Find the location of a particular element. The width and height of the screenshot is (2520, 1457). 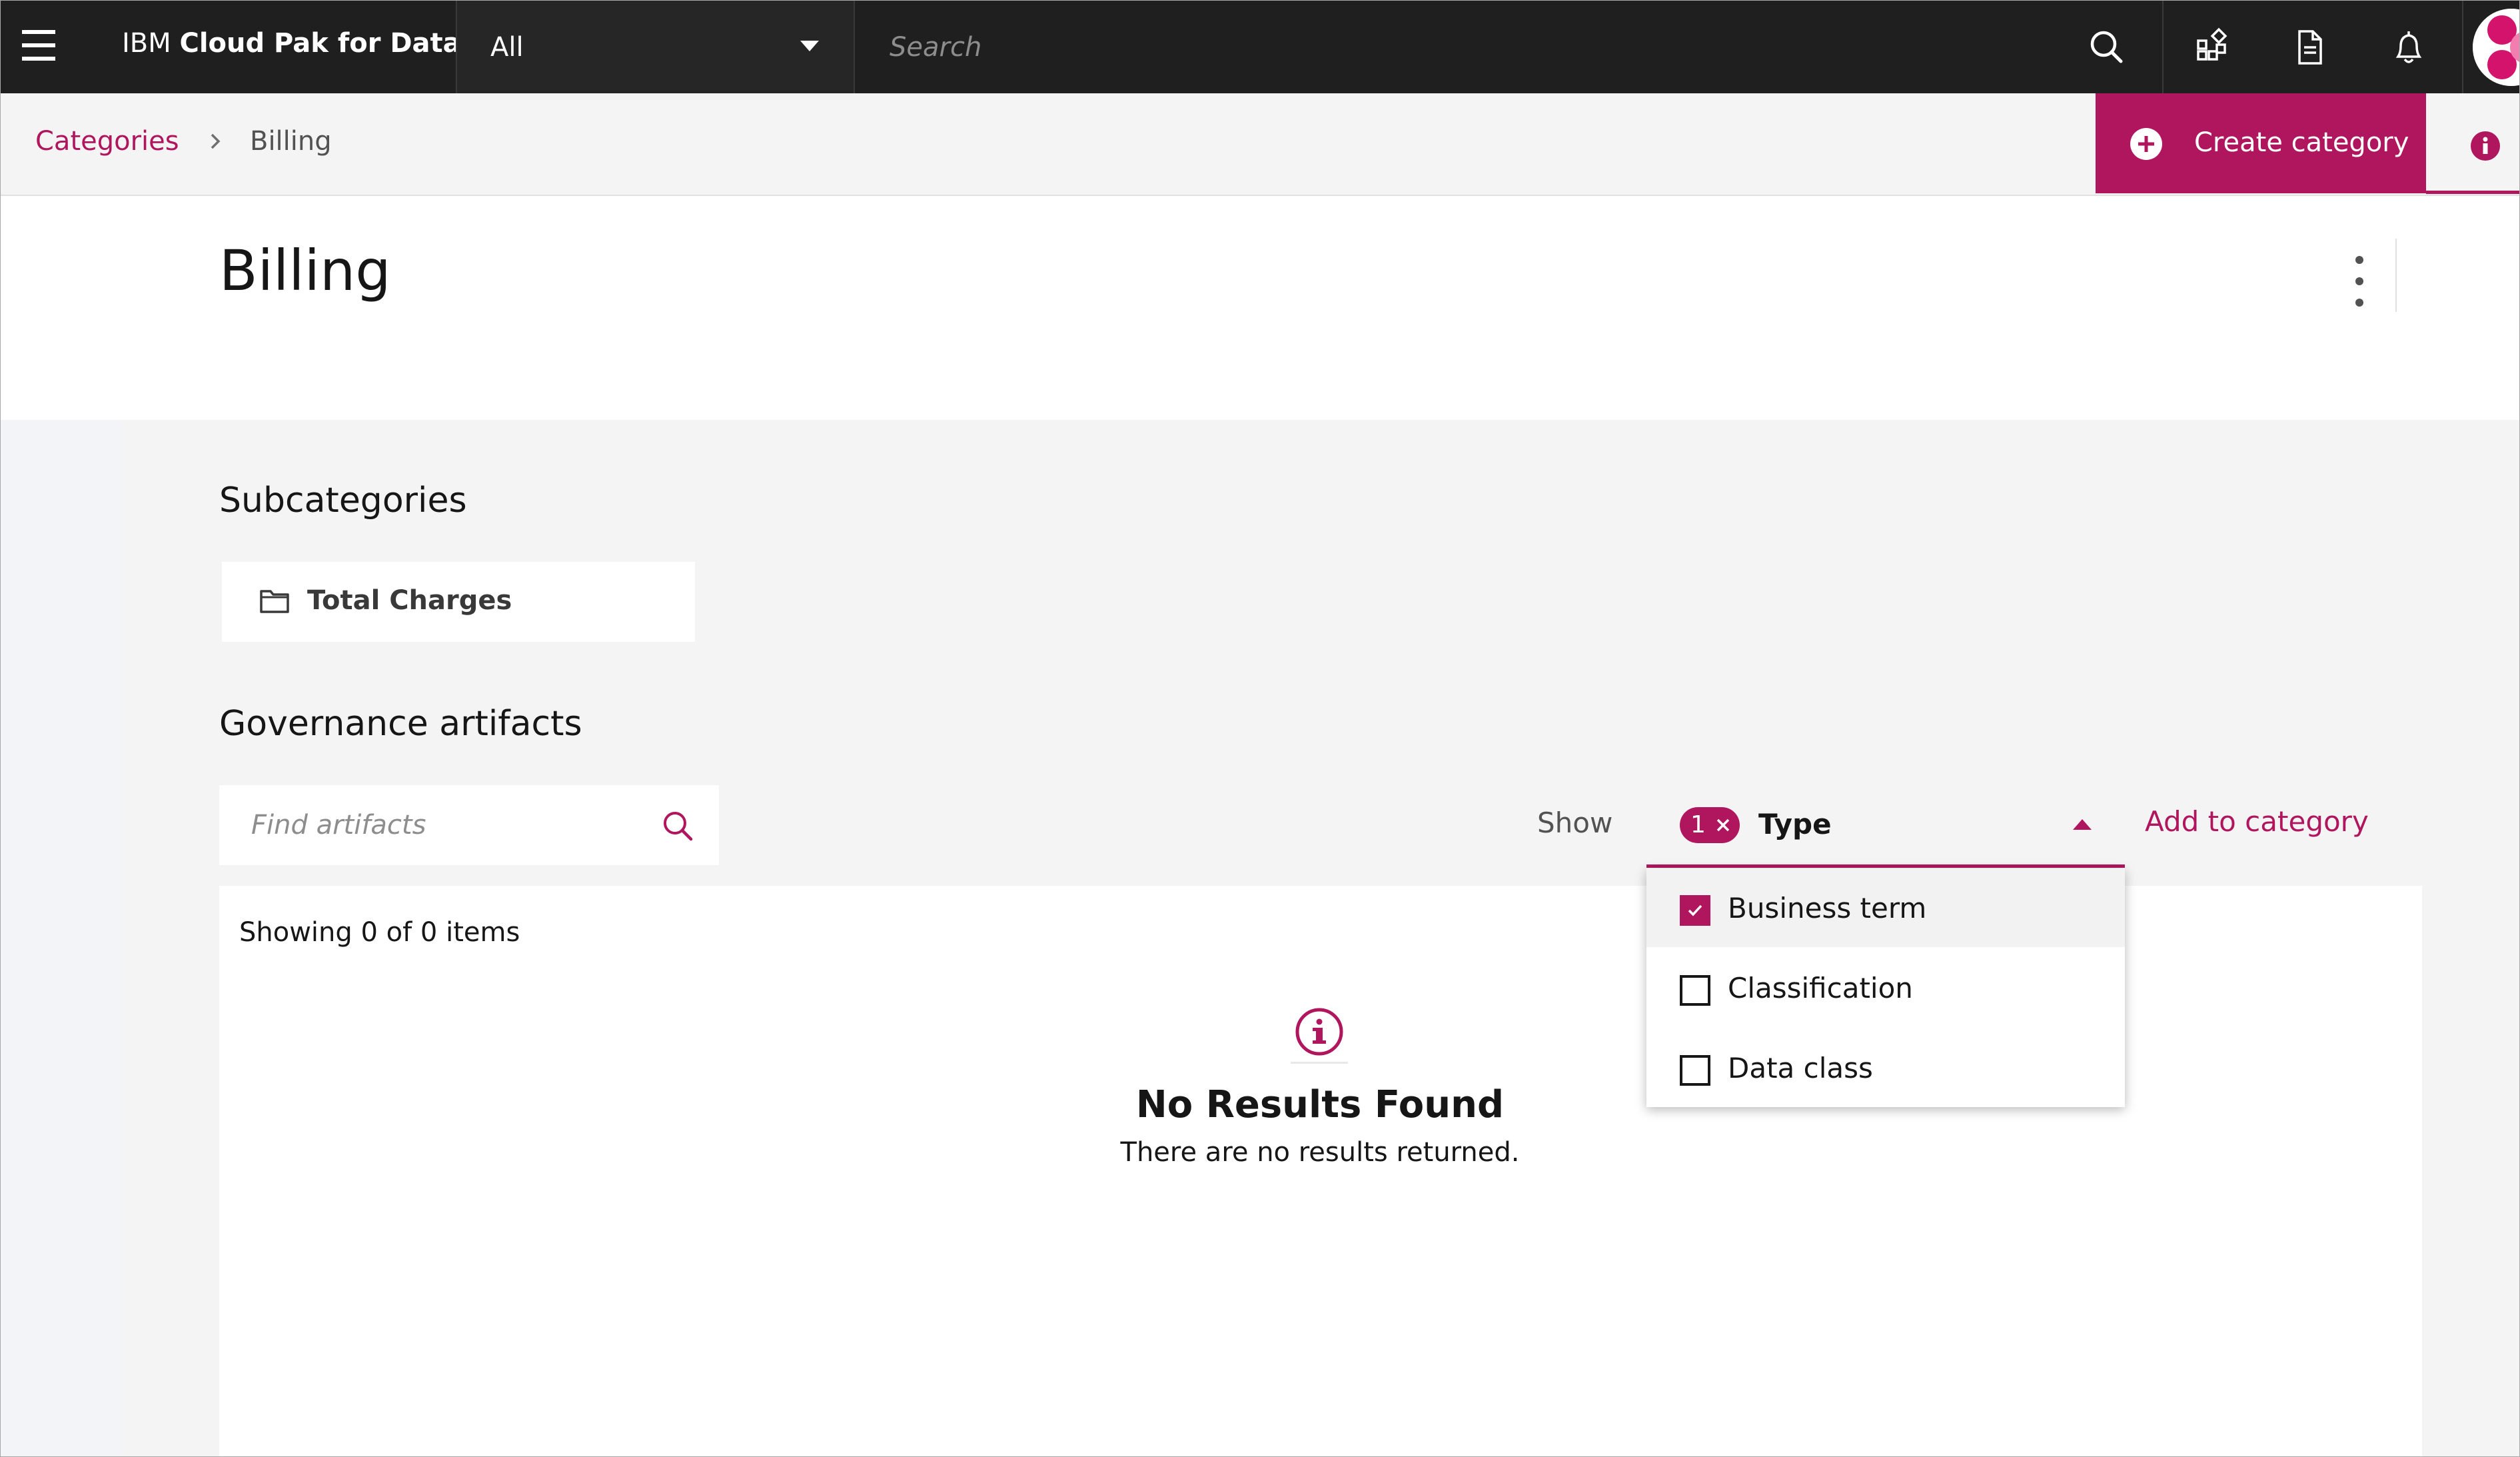

checkbox-checked-icon is located at coordinates (1695, 910).